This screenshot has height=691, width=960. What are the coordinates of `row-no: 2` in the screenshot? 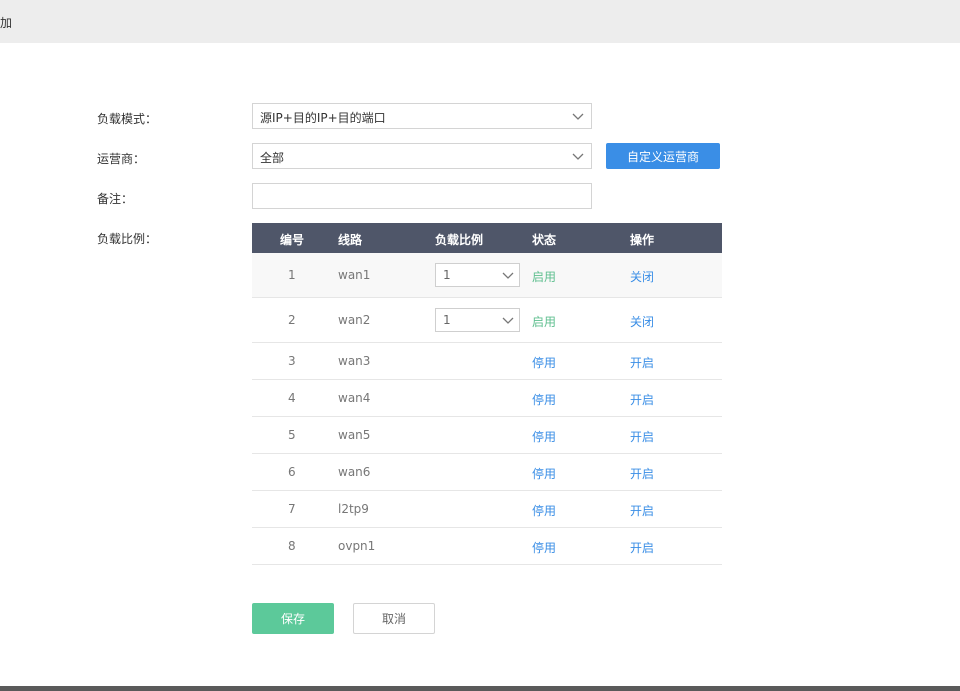 It's located at (292, 320).